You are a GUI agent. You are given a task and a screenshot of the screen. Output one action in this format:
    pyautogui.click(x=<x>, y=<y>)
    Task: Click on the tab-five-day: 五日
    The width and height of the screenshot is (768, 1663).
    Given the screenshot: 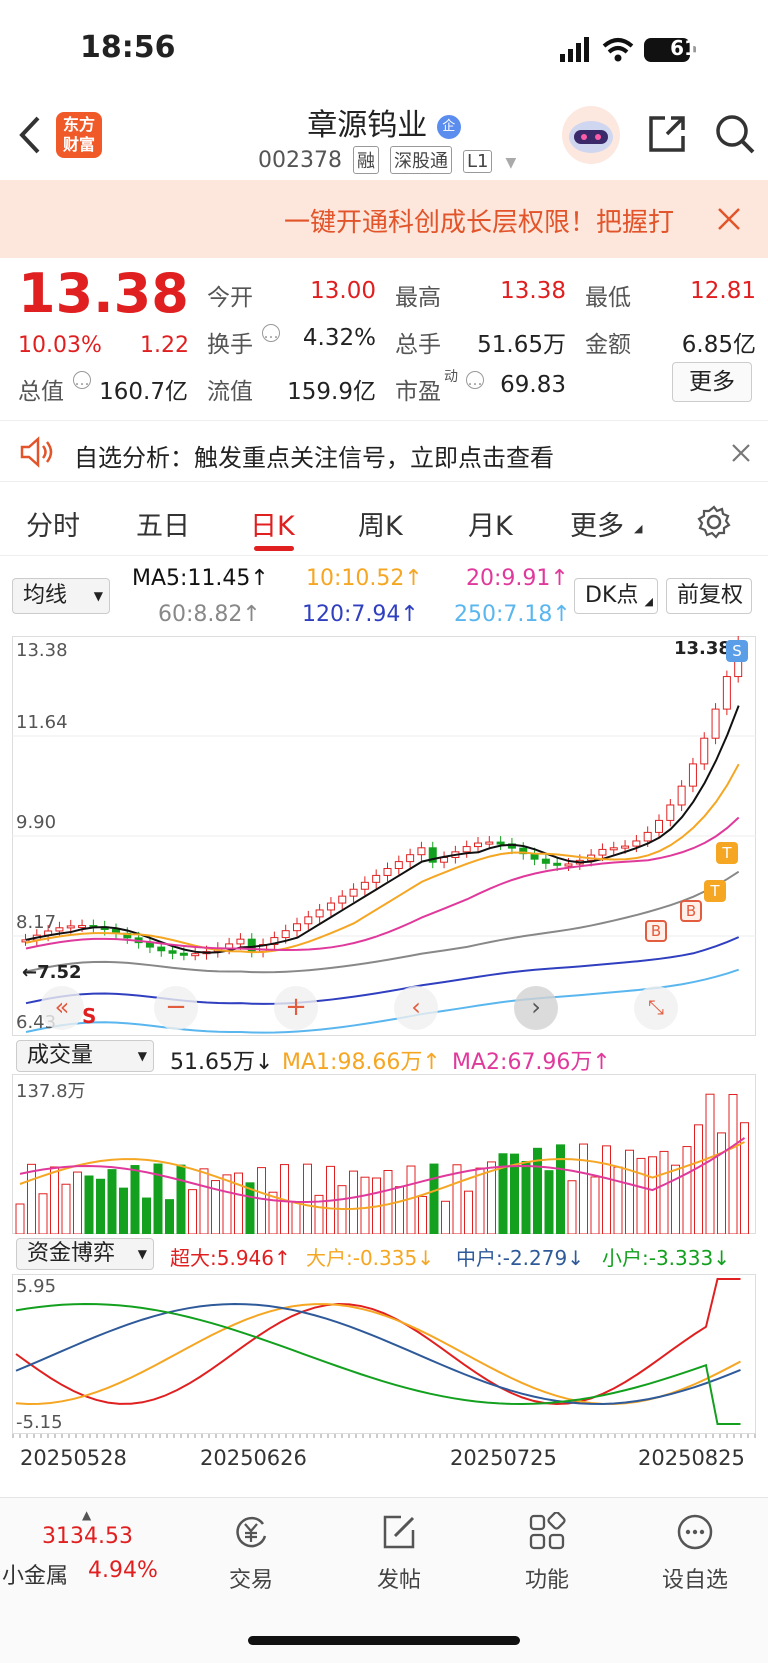 What is the action you would take?
    pyautogui.click(x=163, y=523)
    